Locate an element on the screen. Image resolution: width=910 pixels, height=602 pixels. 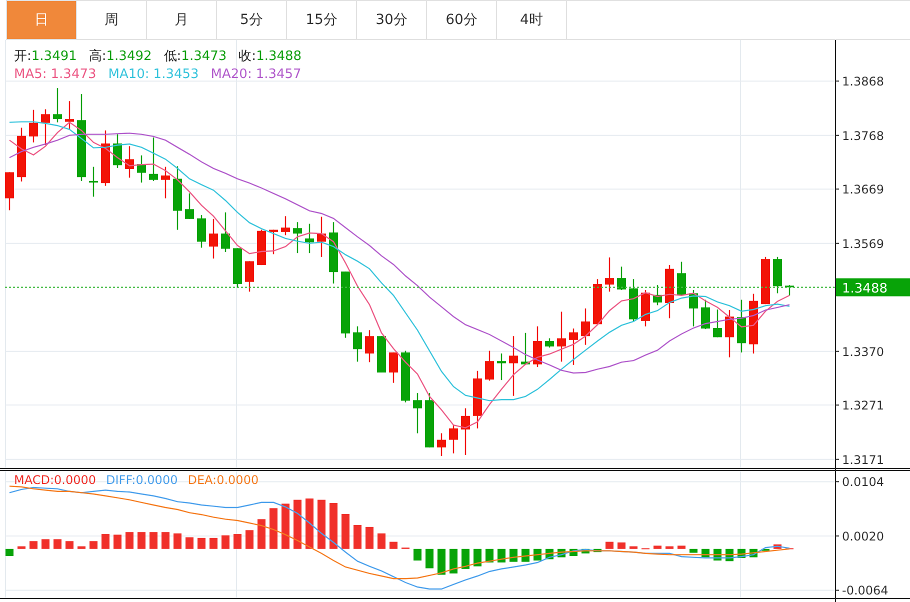
axis-label: 0.0104 is located at coordinates (863, 482).